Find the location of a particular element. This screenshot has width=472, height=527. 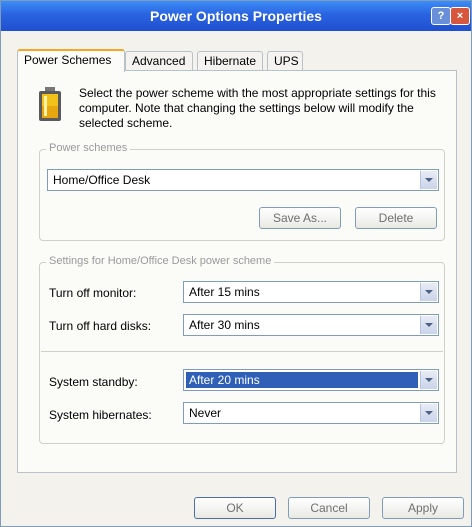

cancel-button: Cancel is located at coordinates (329, 508).